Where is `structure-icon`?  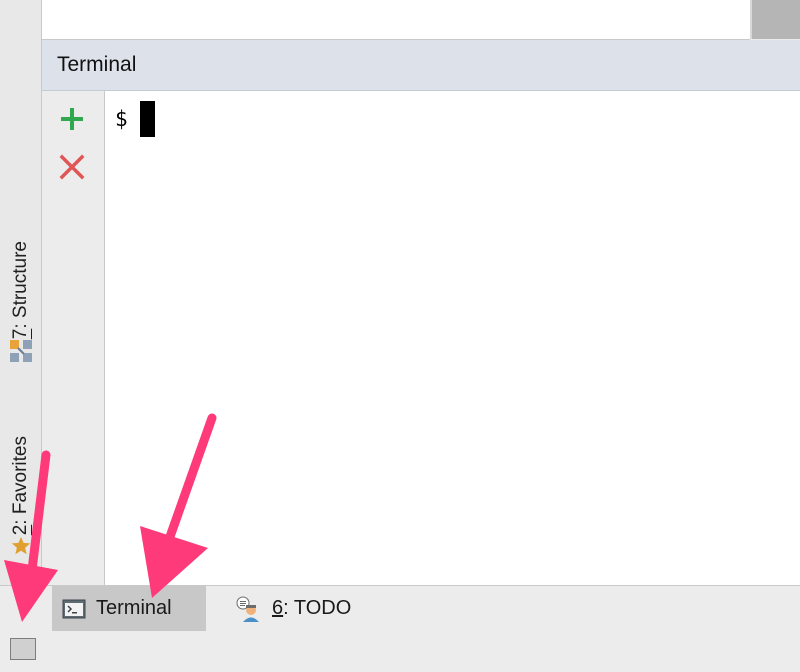
structure-icon is located at coordinates (21, 353).